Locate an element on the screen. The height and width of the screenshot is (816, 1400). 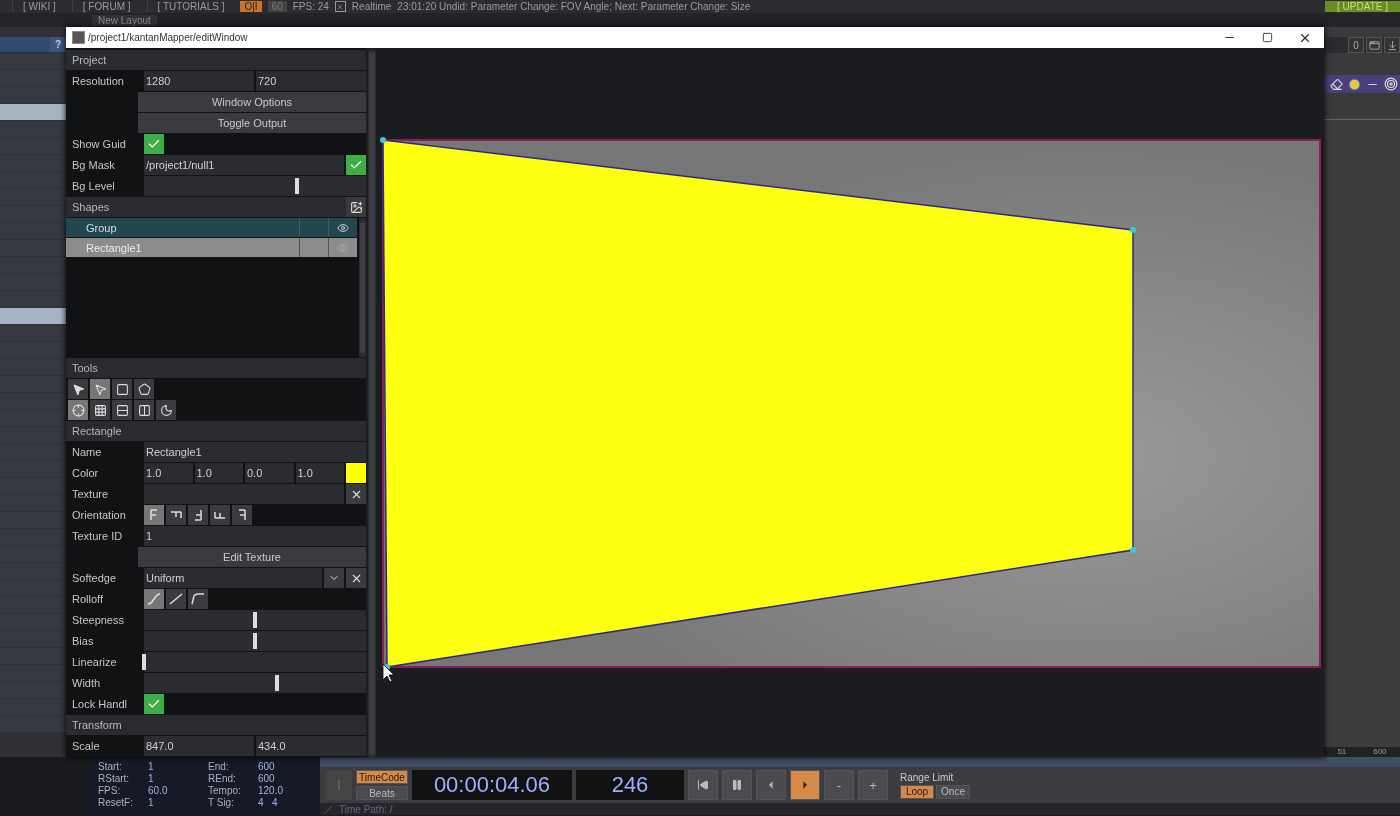
crosshair-icon is located at coordinates (78, 410).